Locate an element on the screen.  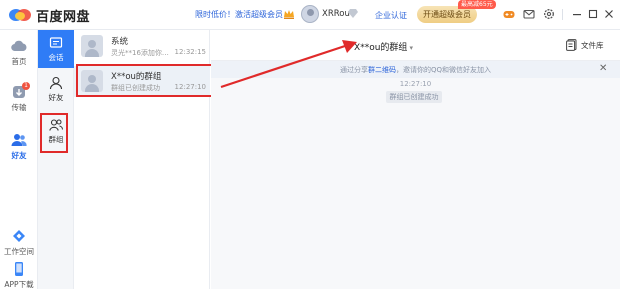
nav-transfer-label: 传输 is located at coordinates (19, 107).